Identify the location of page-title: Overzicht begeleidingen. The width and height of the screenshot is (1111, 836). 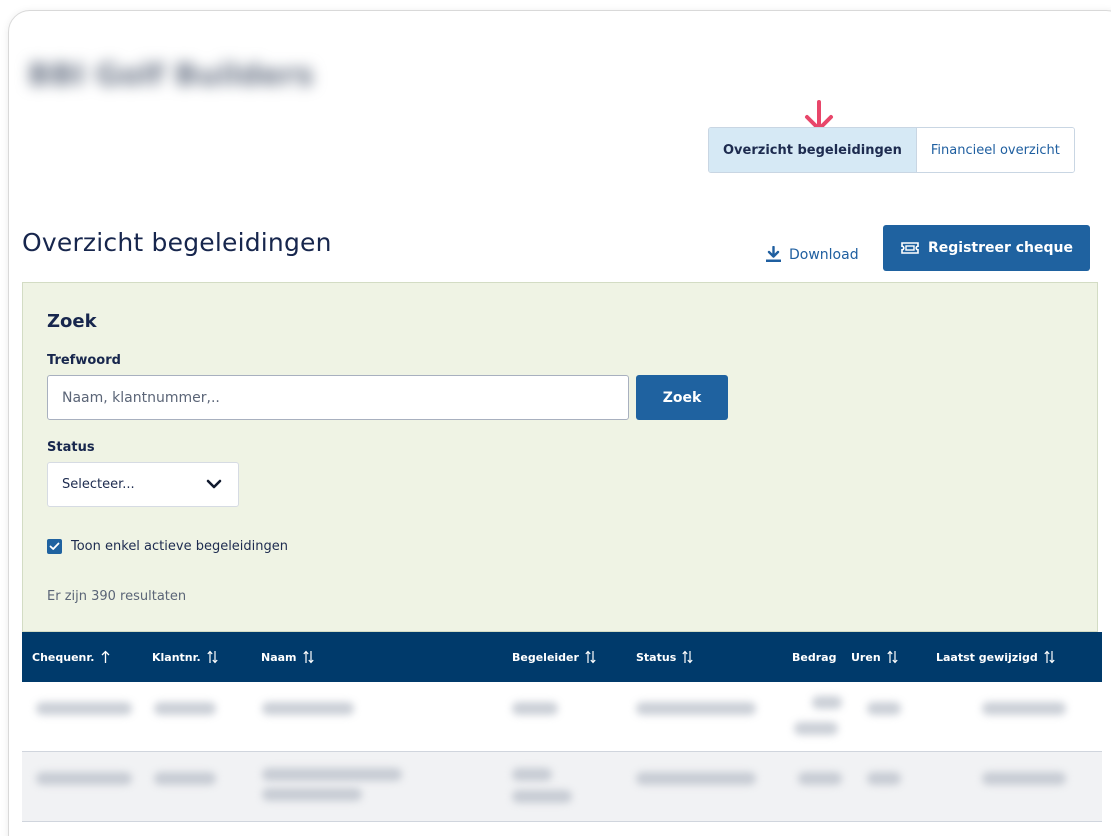
(177, 242).